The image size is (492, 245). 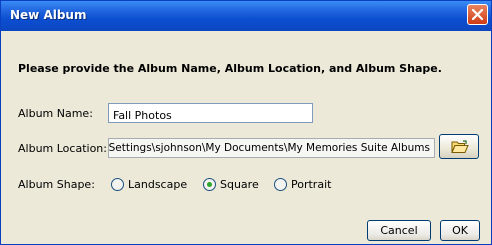 I want to click on album-name-label: Album Name:, so click(x=55, y=113).